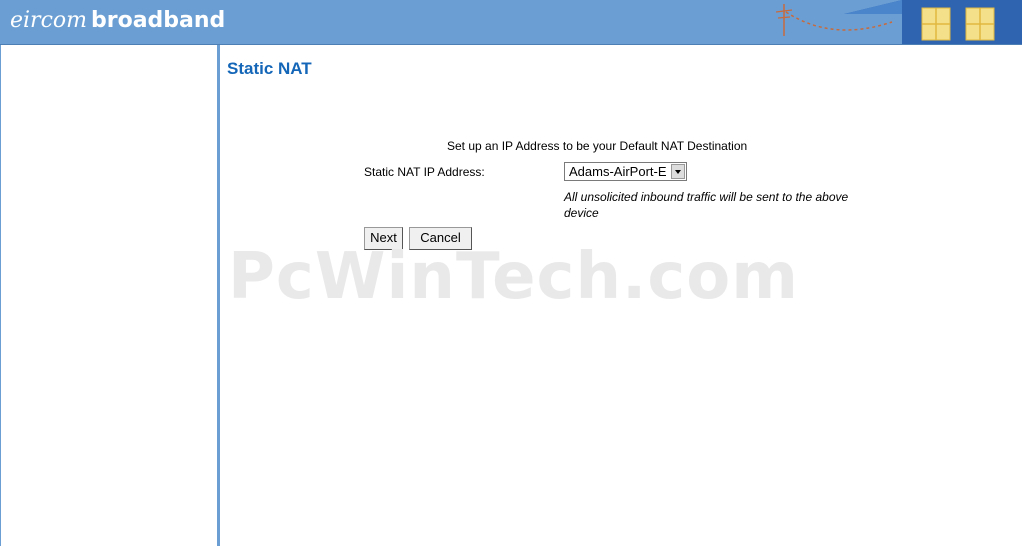 This screenshot has height=546, width=1022. I want to click on brand-logo: eircom broadband, so click(117, 20).